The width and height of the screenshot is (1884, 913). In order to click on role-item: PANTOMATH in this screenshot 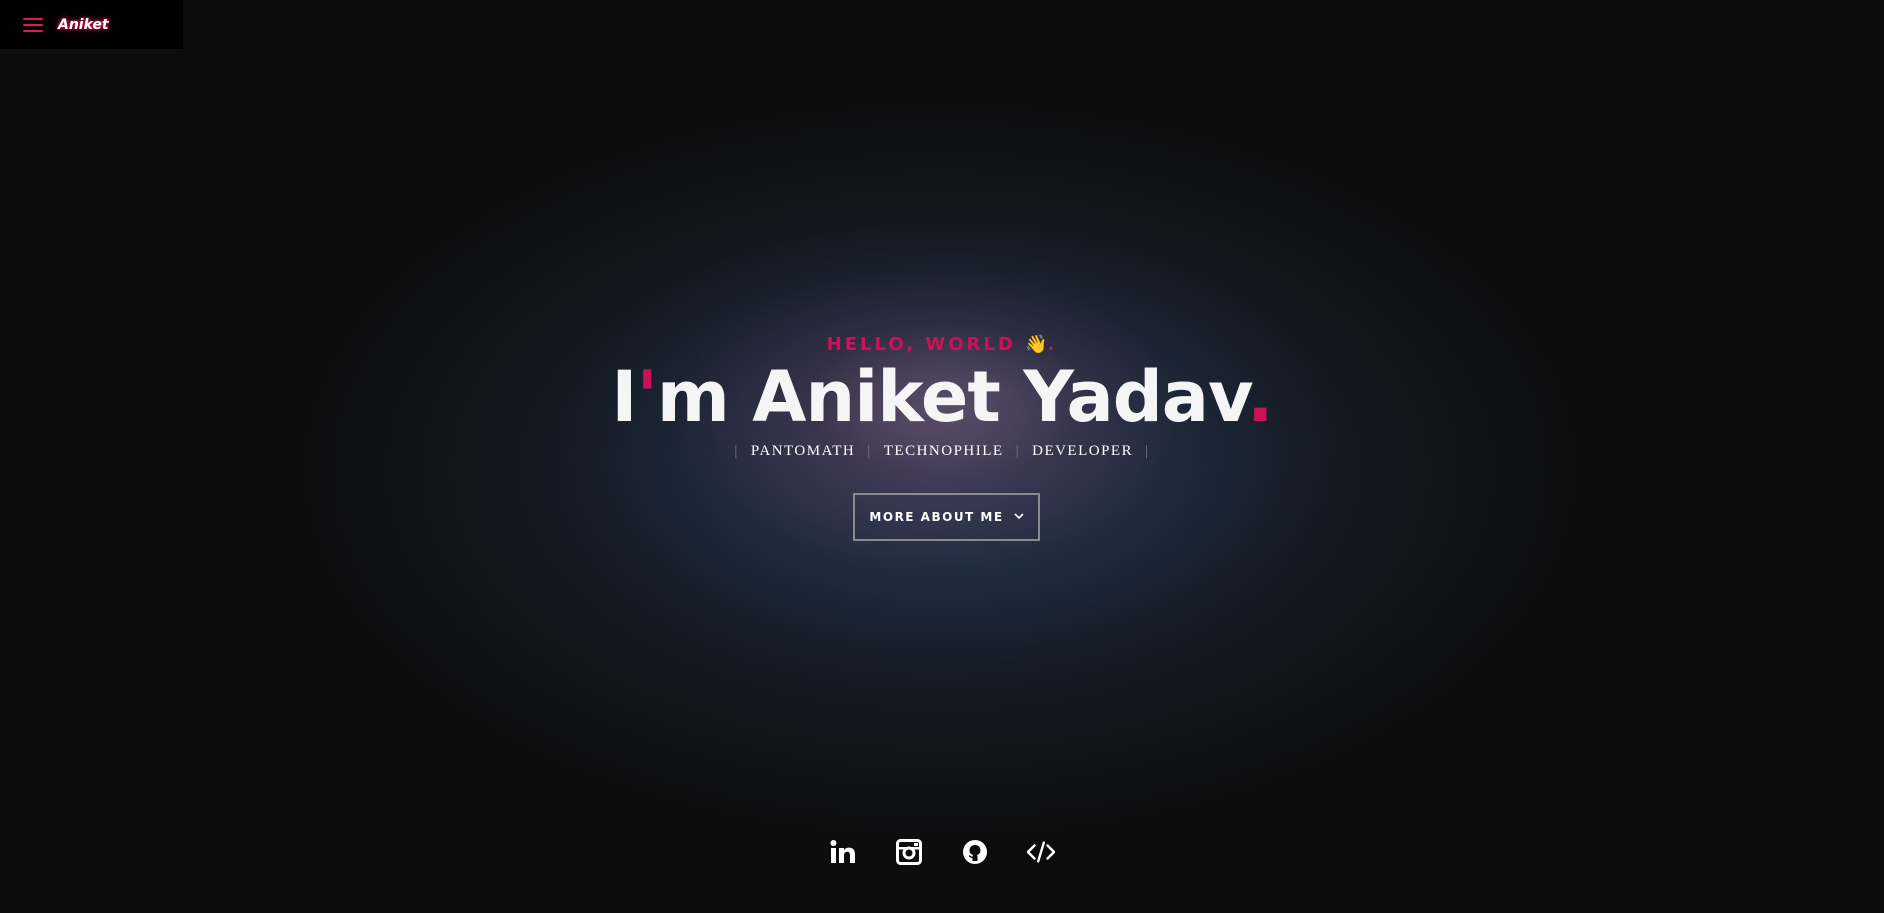, I will do `click(803, 451)`.